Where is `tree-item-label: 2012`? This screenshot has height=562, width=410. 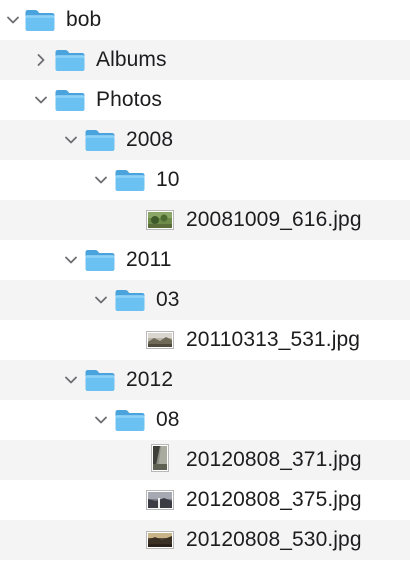
tree-item-label: 2012 is located at coordinates (150, 379).